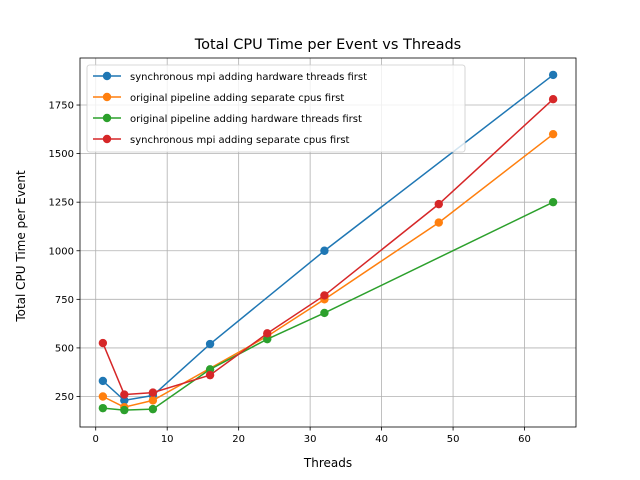 This screenshot has width=640, height=480. What do you see at coordinates (167, 439) in the screenshot?
I see `x-tick-label: 10` at bounding box center [167, 439].